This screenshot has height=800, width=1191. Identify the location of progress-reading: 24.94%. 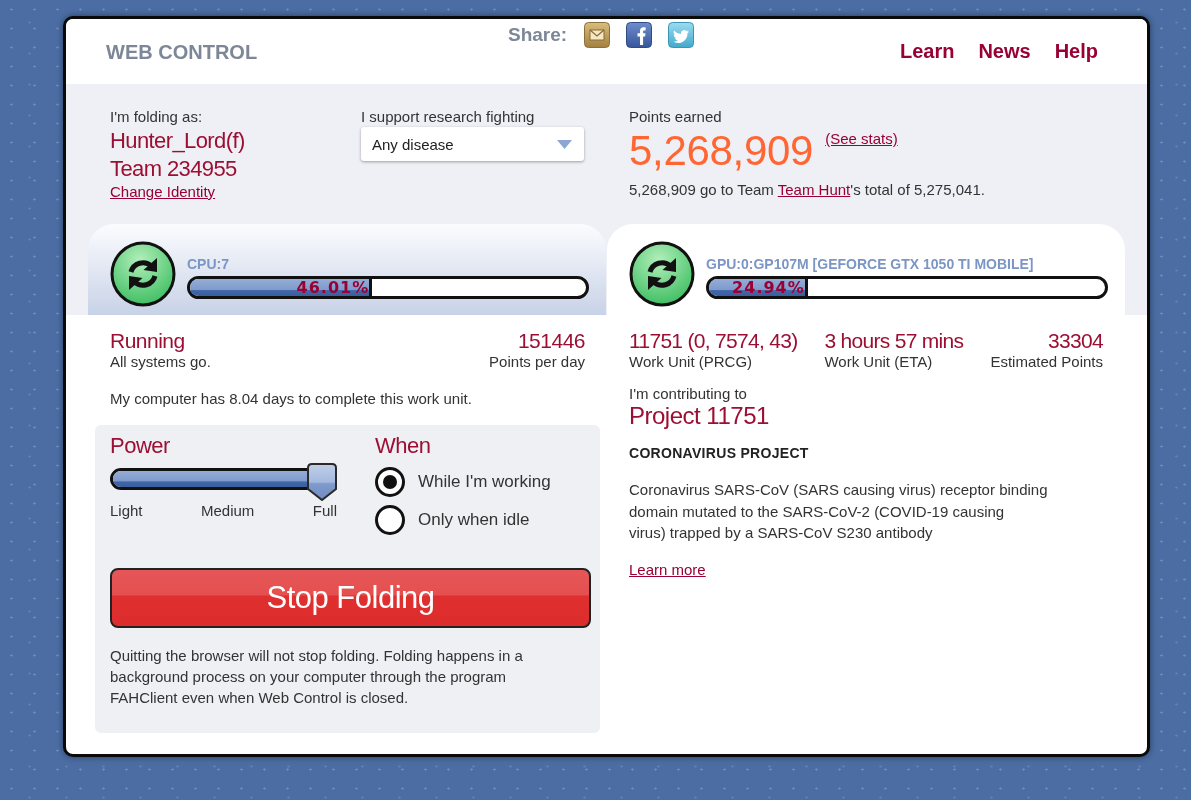
(768, 287).